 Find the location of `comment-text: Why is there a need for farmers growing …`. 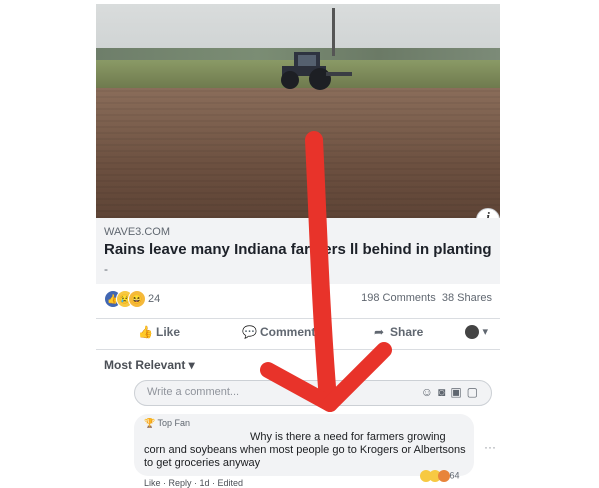

comment-text: Why is there a need for farmers growing … is located at coordinates (305, 450).